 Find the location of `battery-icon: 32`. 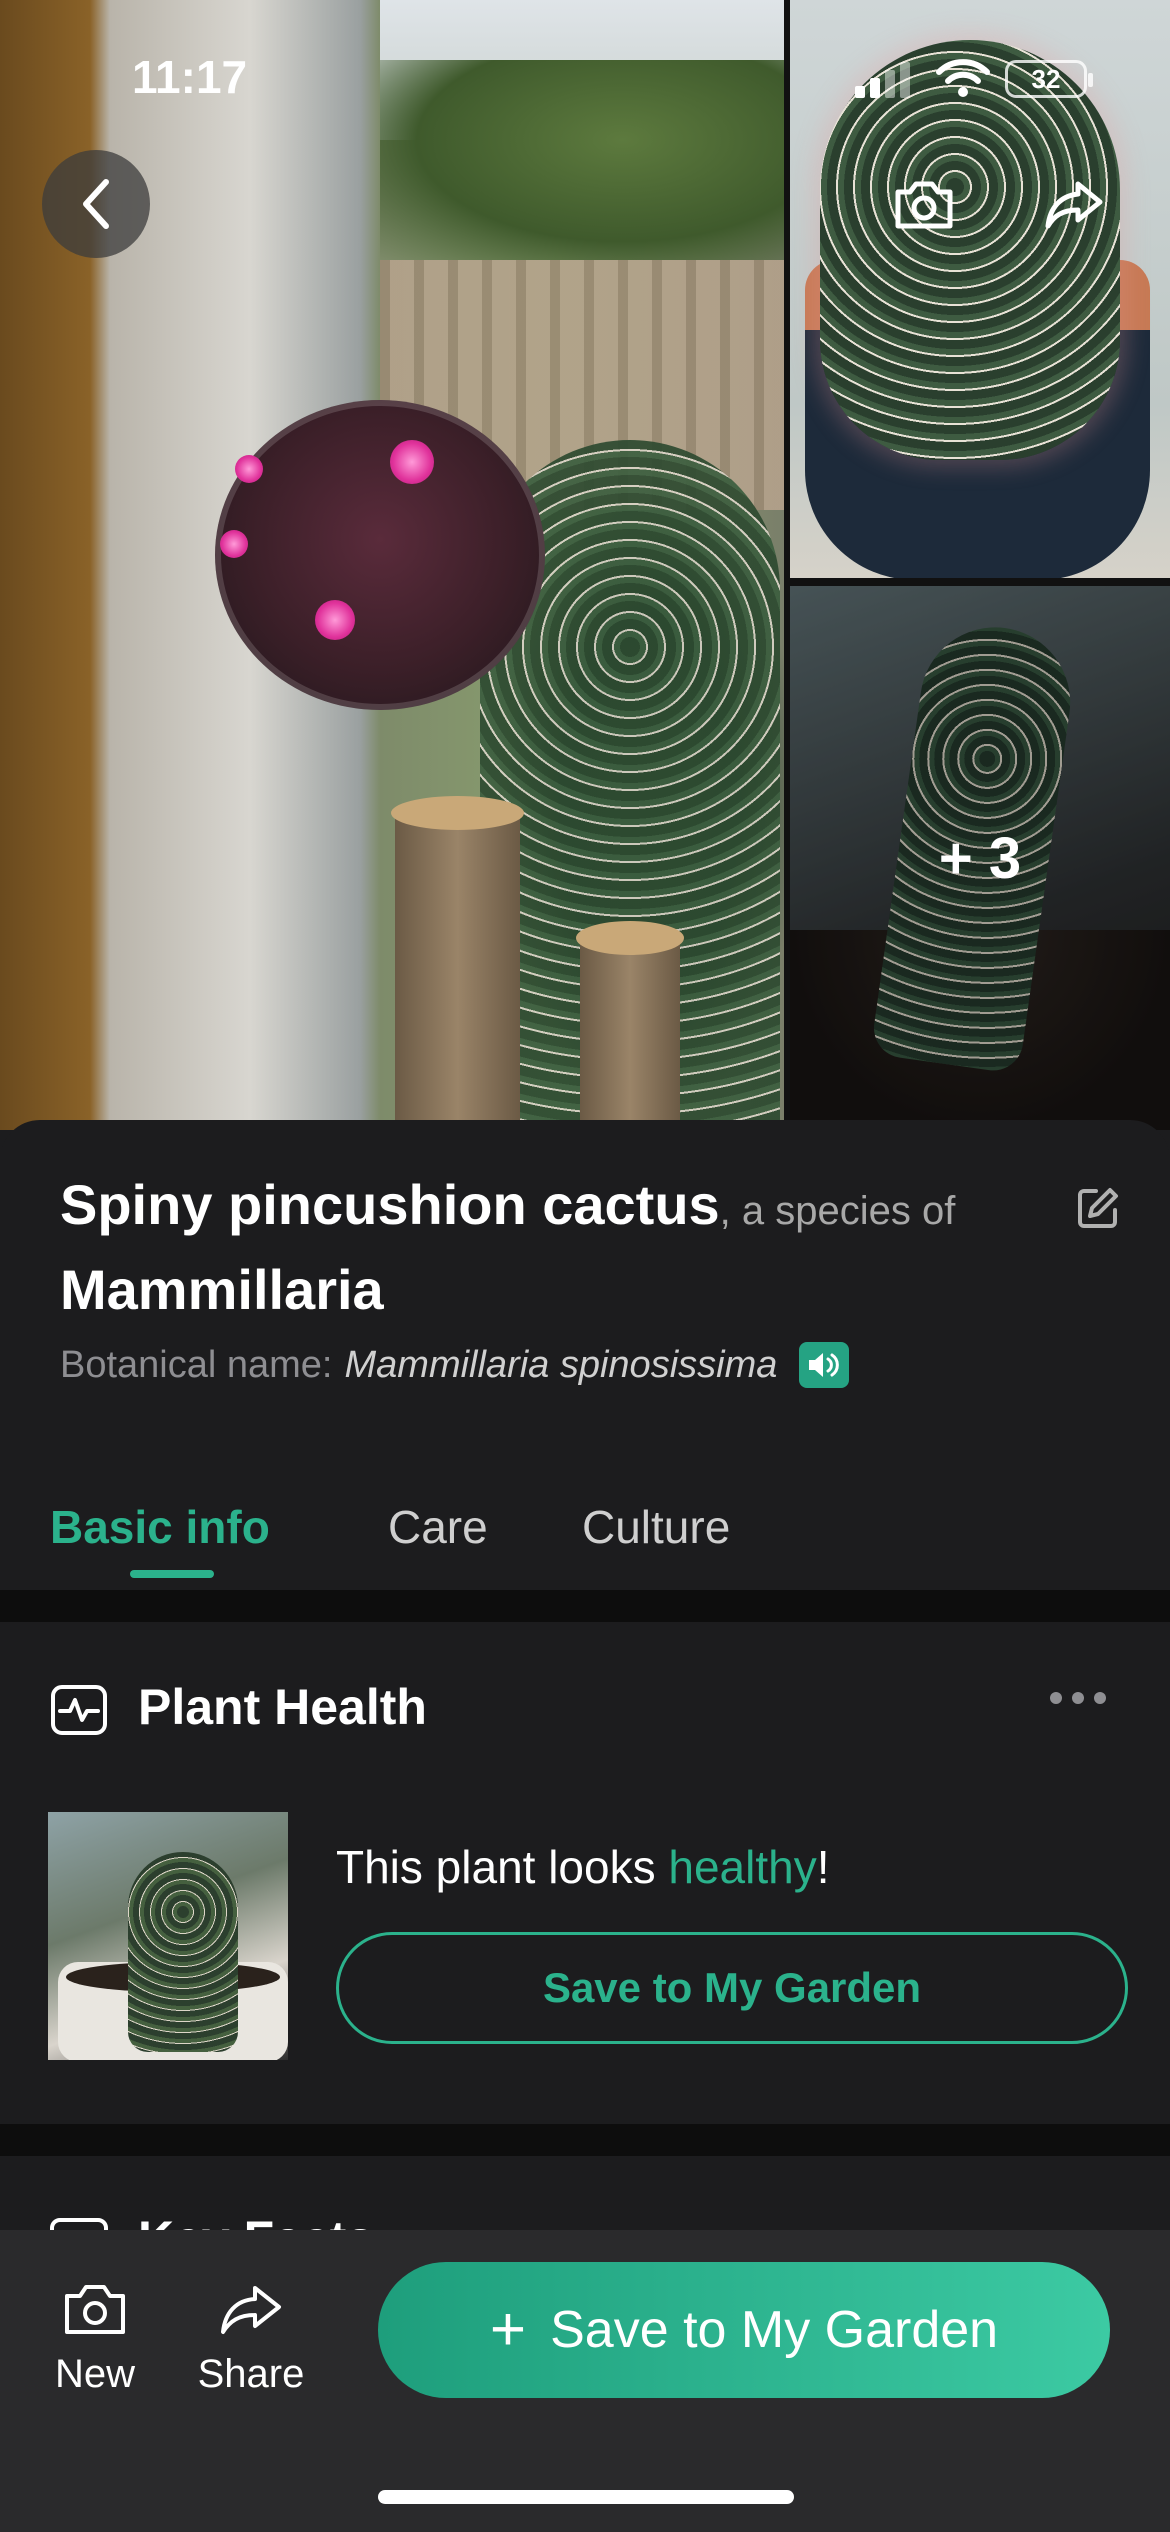

battery-icon: 32 is located at coordinates (1049, 79).